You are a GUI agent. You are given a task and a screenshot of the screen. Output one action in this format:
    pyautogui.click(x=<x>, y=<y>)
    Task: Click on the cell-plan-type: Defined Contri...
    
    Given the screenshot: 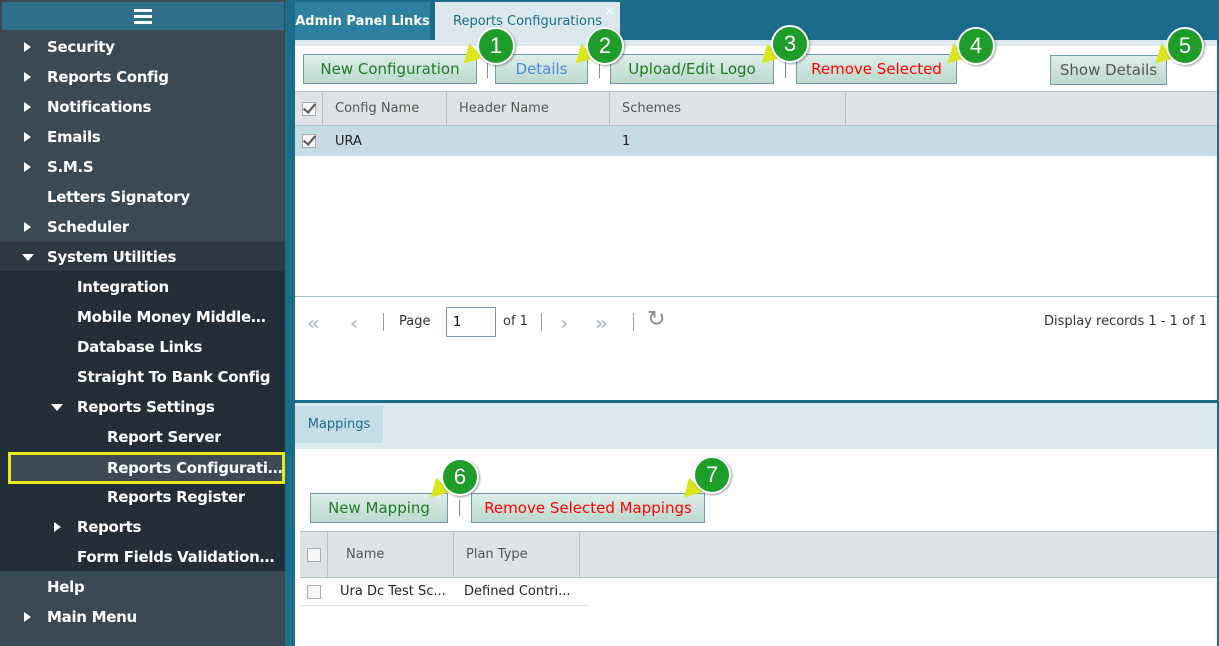 What is the action you would take?
    pyautogui.click(x=517, y=591)
    